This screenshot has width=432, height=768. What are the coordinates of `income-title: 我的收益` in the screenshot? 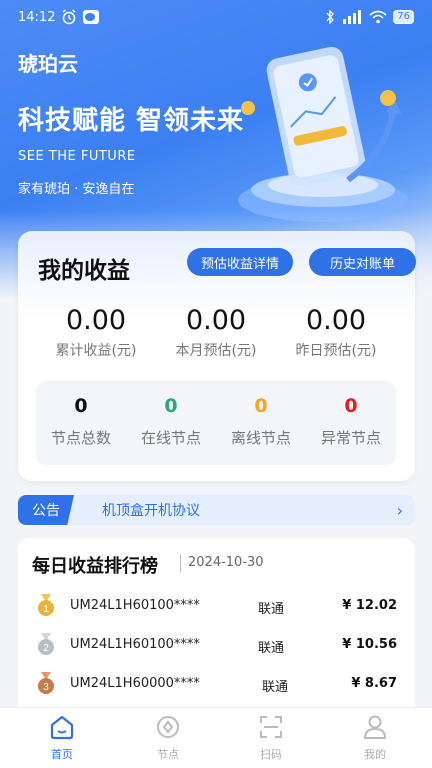 It's located at (84, 271).